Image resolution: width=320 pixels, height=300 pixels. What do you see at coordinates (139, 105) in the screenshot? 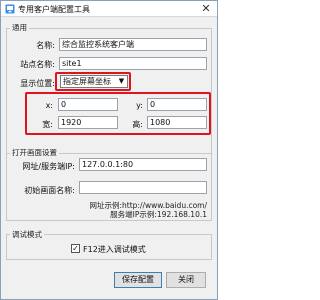
I see `y-label: y:` at bounding box center [139, 105].